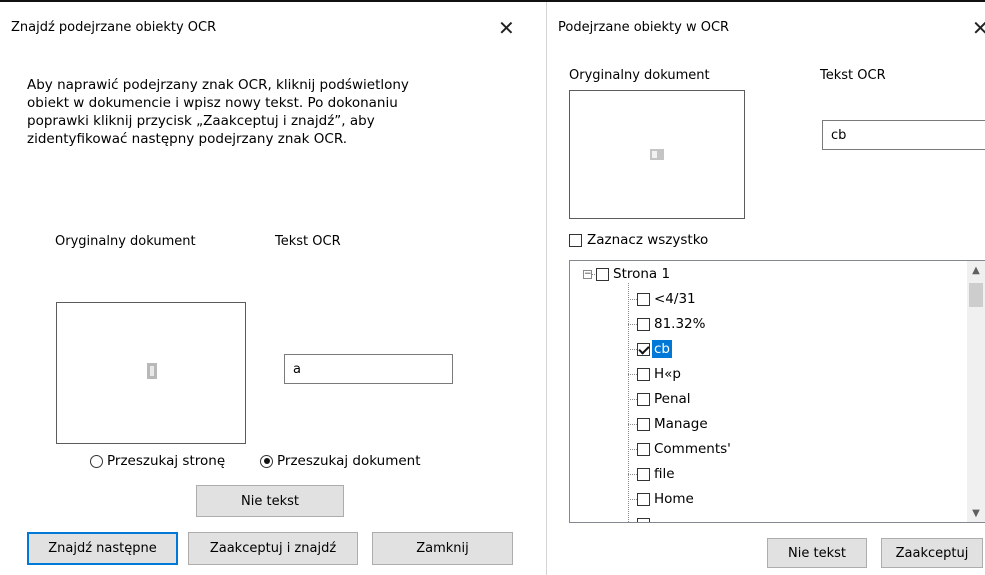 The image size is (985, 575). What do you see at coordinates (976, 513) in the screenshot?
I see `scroll-down-icon: ▼` at bounding box center [976, 513].